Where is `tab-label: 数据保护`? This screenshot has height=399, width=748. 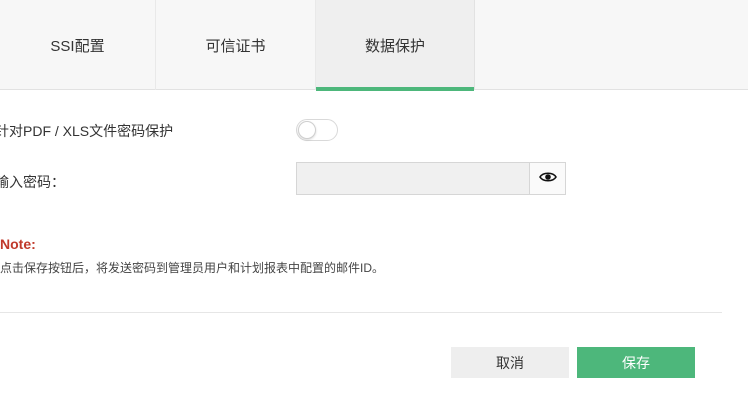
tab-label: 数据保护 is located at coordinates (394, 46).